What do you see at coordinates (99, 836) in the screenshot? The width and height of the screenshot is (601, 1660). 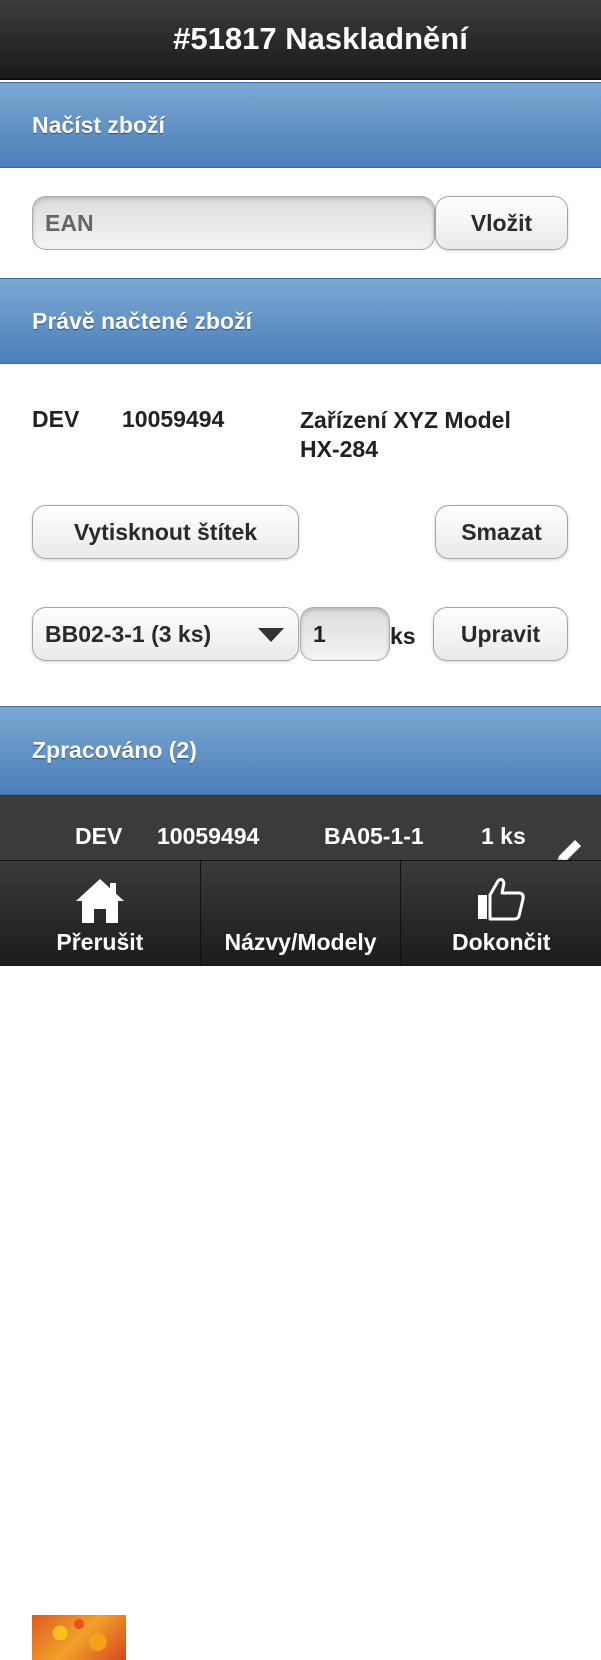 I see `processed-type: DEV` at bounding box center [99, 836].